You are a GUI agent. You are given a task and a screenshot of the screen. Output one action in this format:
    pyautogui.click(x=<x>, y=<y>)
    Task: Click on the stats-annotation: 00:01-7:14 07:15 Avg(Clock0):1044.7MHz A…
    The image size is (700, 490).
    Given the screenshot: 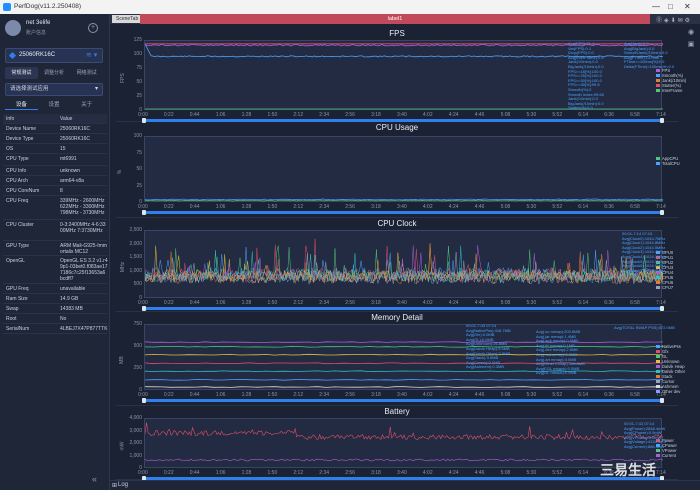 What is the action you would take?
    pyautogui.click(x=644, y=252)
    